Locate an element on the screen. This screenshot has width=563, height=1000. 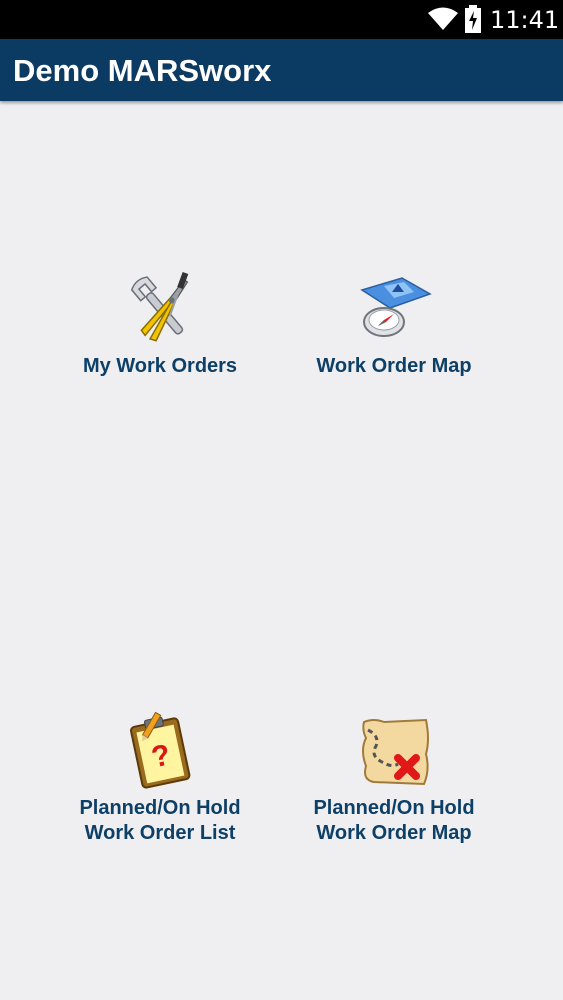
app-bar: Demo MARSworx is located at coordinates (281, 70).